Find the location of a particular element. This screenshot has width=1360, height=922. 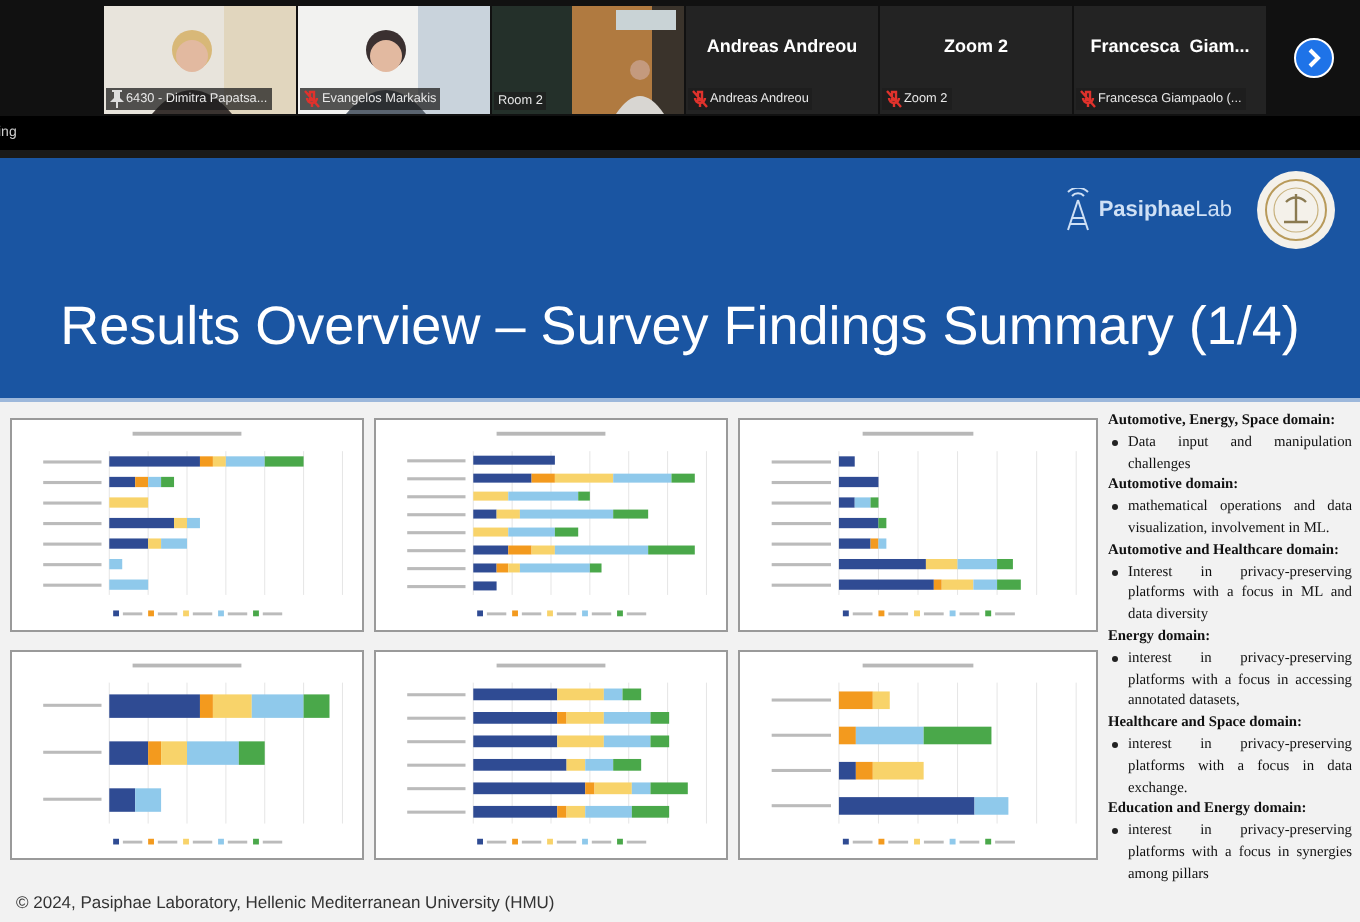

participant-name: Andreas Andreou is located at coordinates (782, 46).